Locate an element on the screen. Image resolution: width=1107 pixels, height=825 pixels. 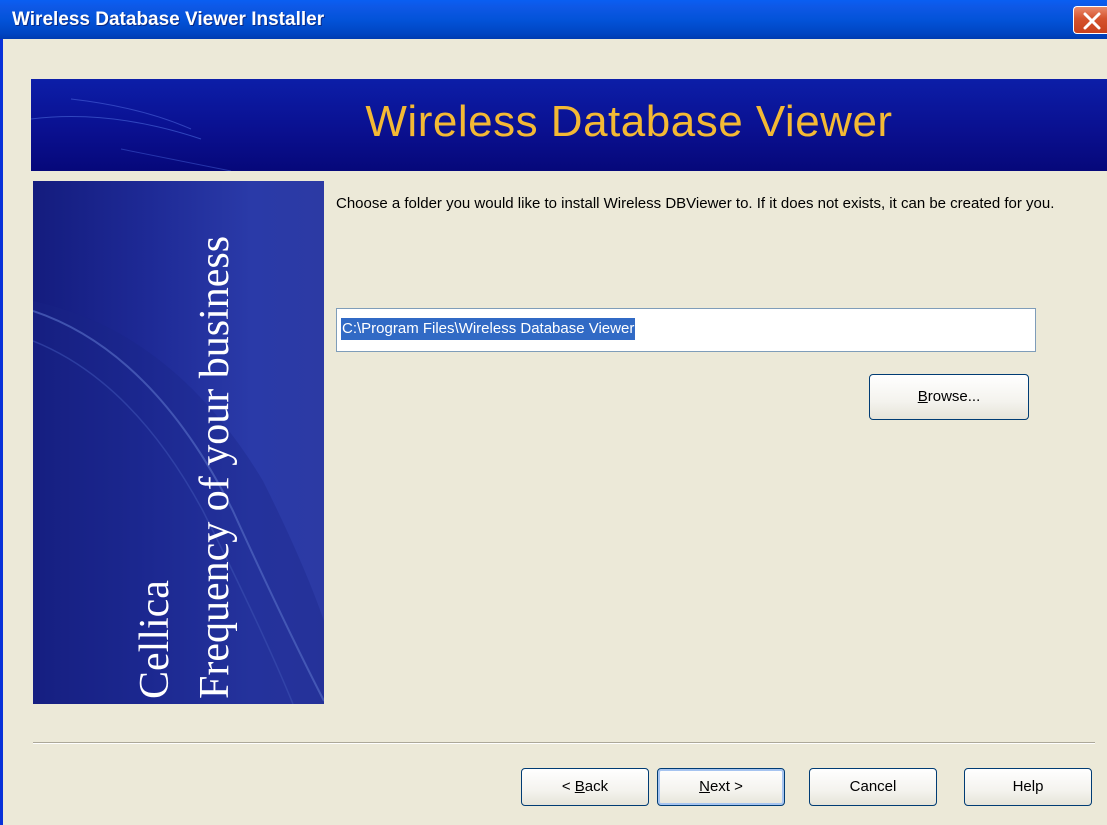
next-button-label: Next > is located at coordinates (721, 786).